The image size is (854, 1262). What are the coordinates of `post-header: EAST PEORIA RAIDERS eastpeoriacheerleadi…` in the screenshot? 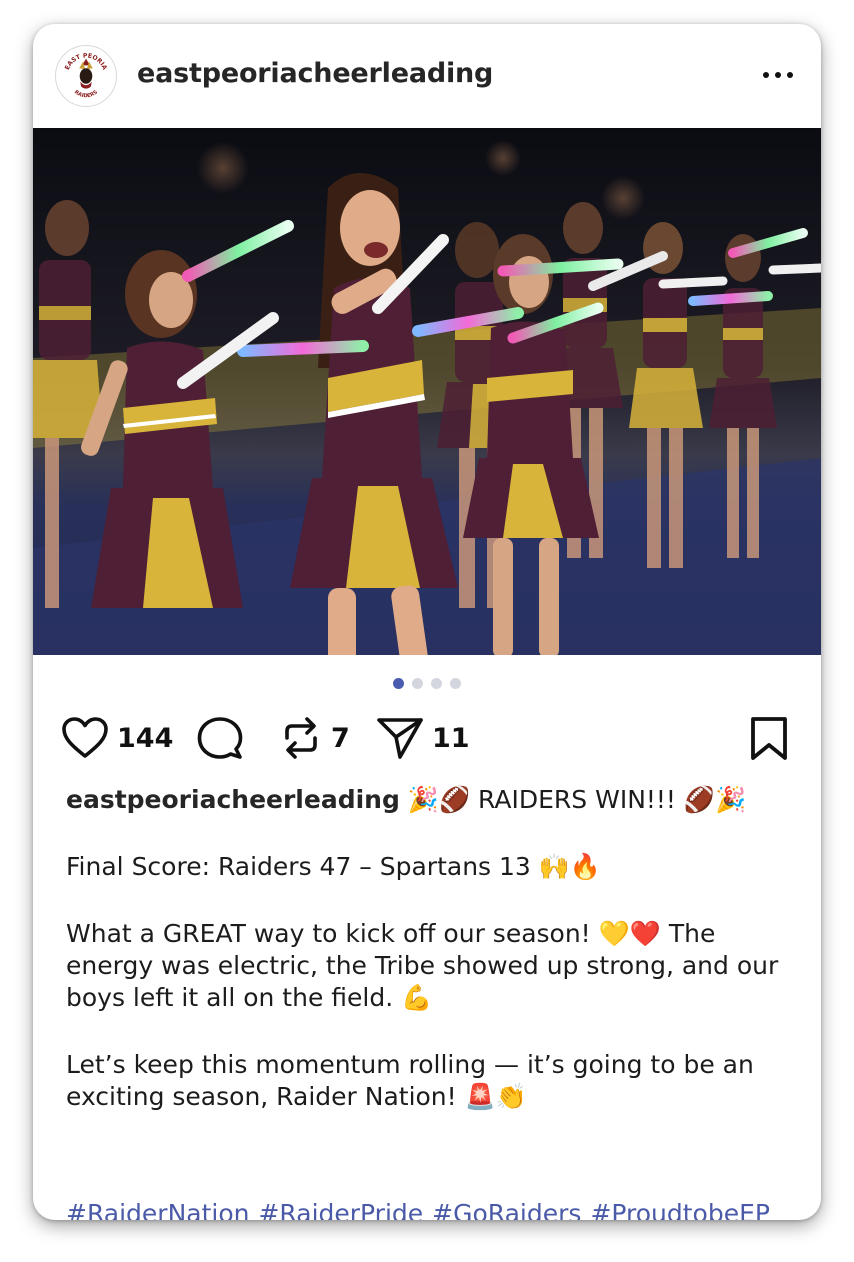 It's located at (427, 76).